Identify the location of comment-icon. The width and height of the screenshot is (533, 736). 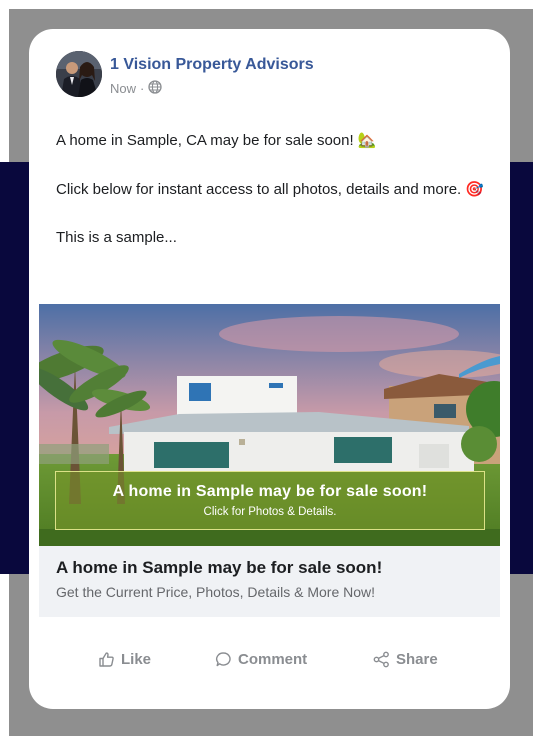
(223, 659).